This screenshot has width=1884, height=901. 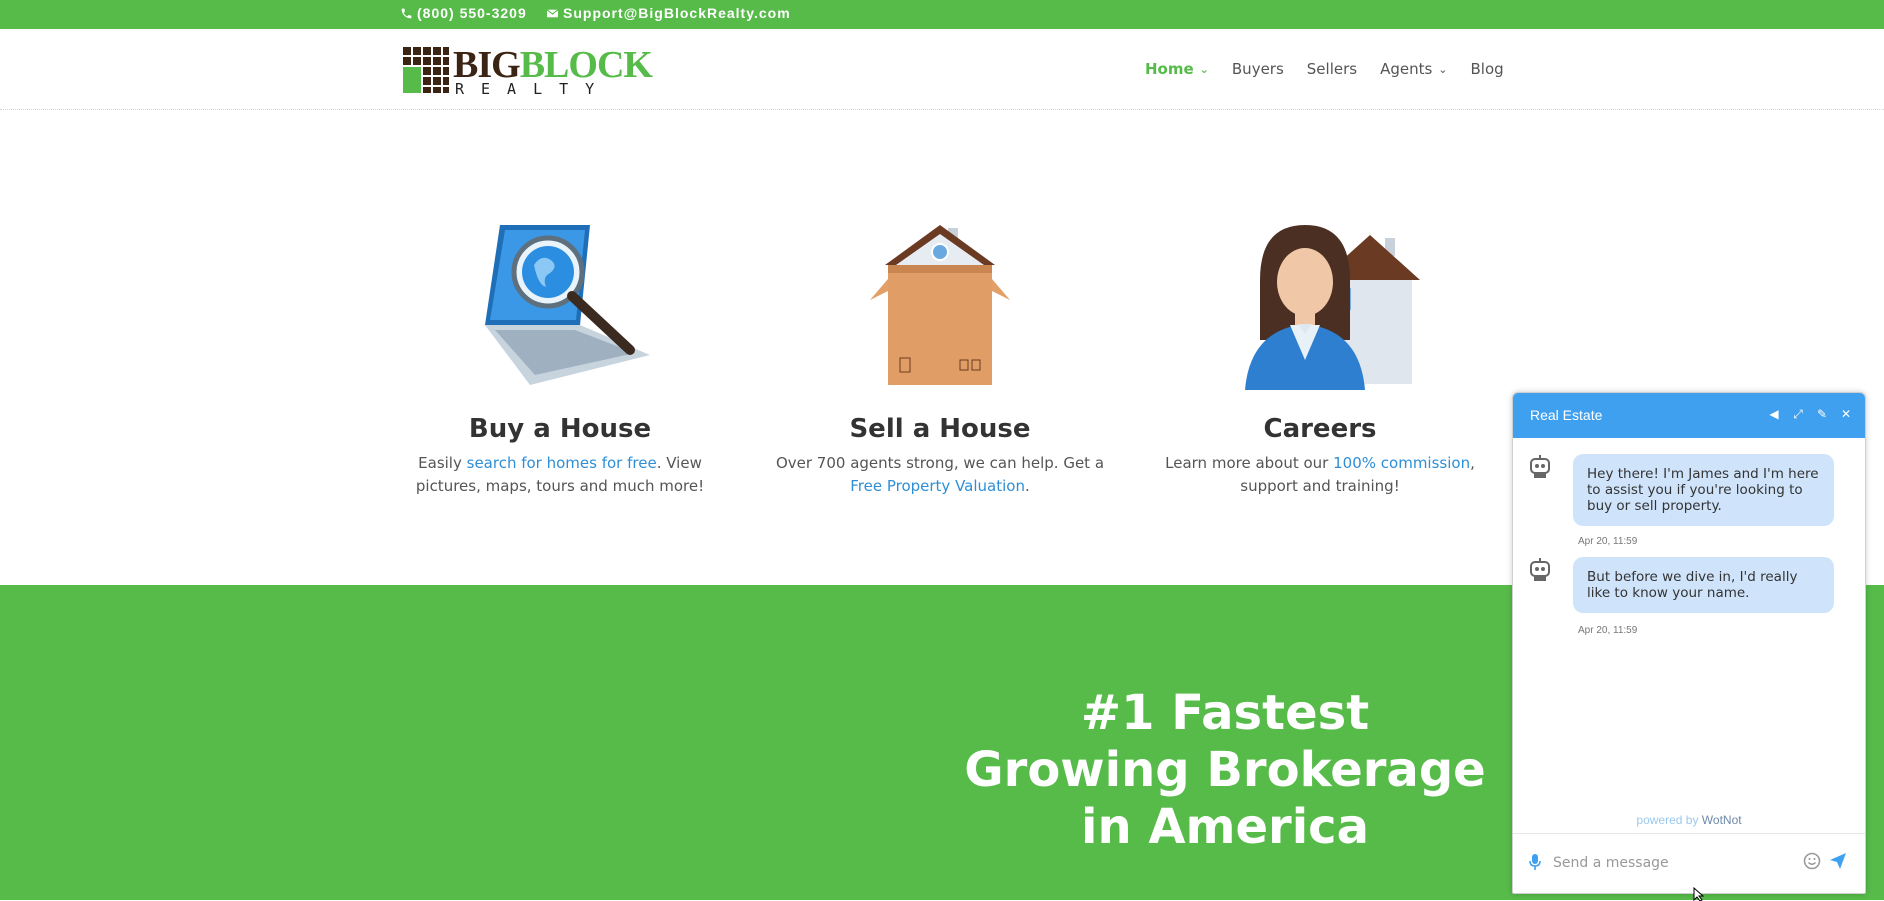 What do you see at coordinates (1225, 770) in the screenshot?
I see `band-headline: #1 Fastest Growing Brokerage in America` at bounding box center [1225, 770].